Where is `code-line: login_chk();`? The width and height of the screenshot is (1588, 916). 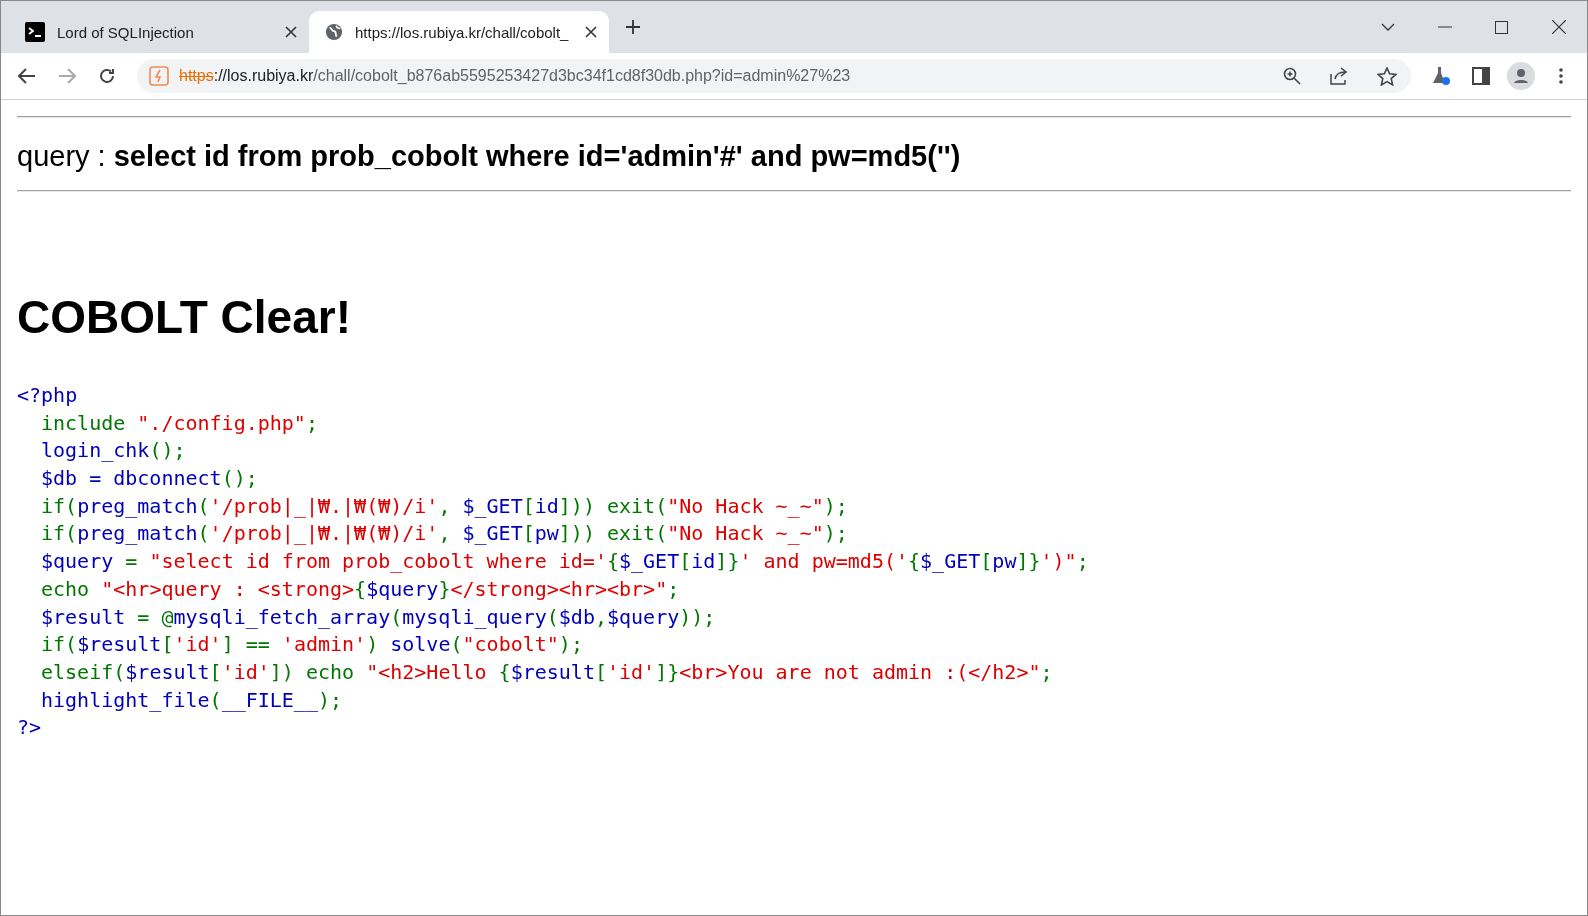 code-line: login_chk(); is located at coordinates (113, 451).